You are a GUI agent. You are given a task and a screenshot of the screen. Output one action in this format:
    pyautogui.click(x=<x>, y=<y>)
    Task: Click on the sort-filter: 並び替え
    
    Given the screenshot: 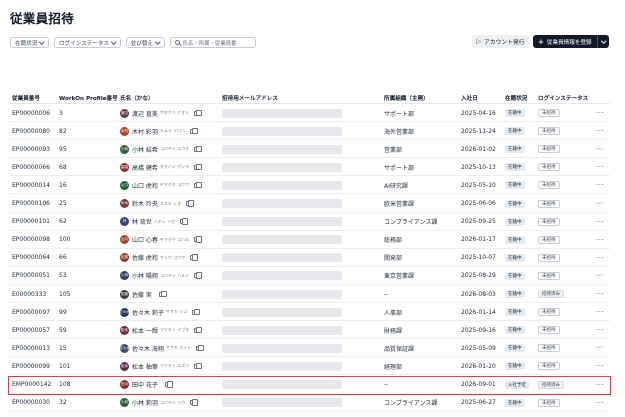 What is the action you would take?
    pyautogui.click(x=145, y=42)
    